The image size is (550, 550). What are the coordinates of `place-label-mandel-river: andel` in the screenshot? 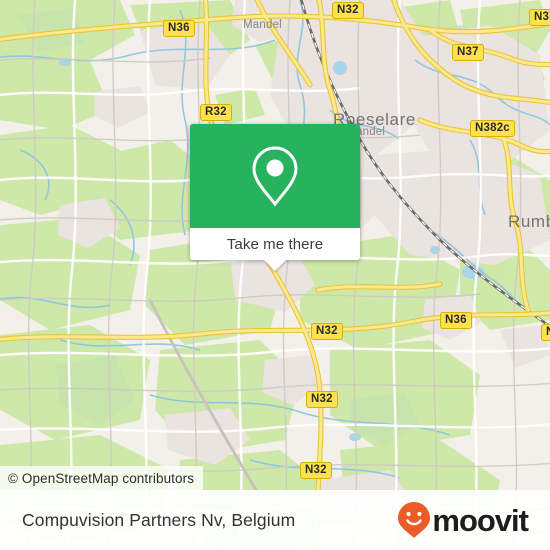 It's located at (371, 132).